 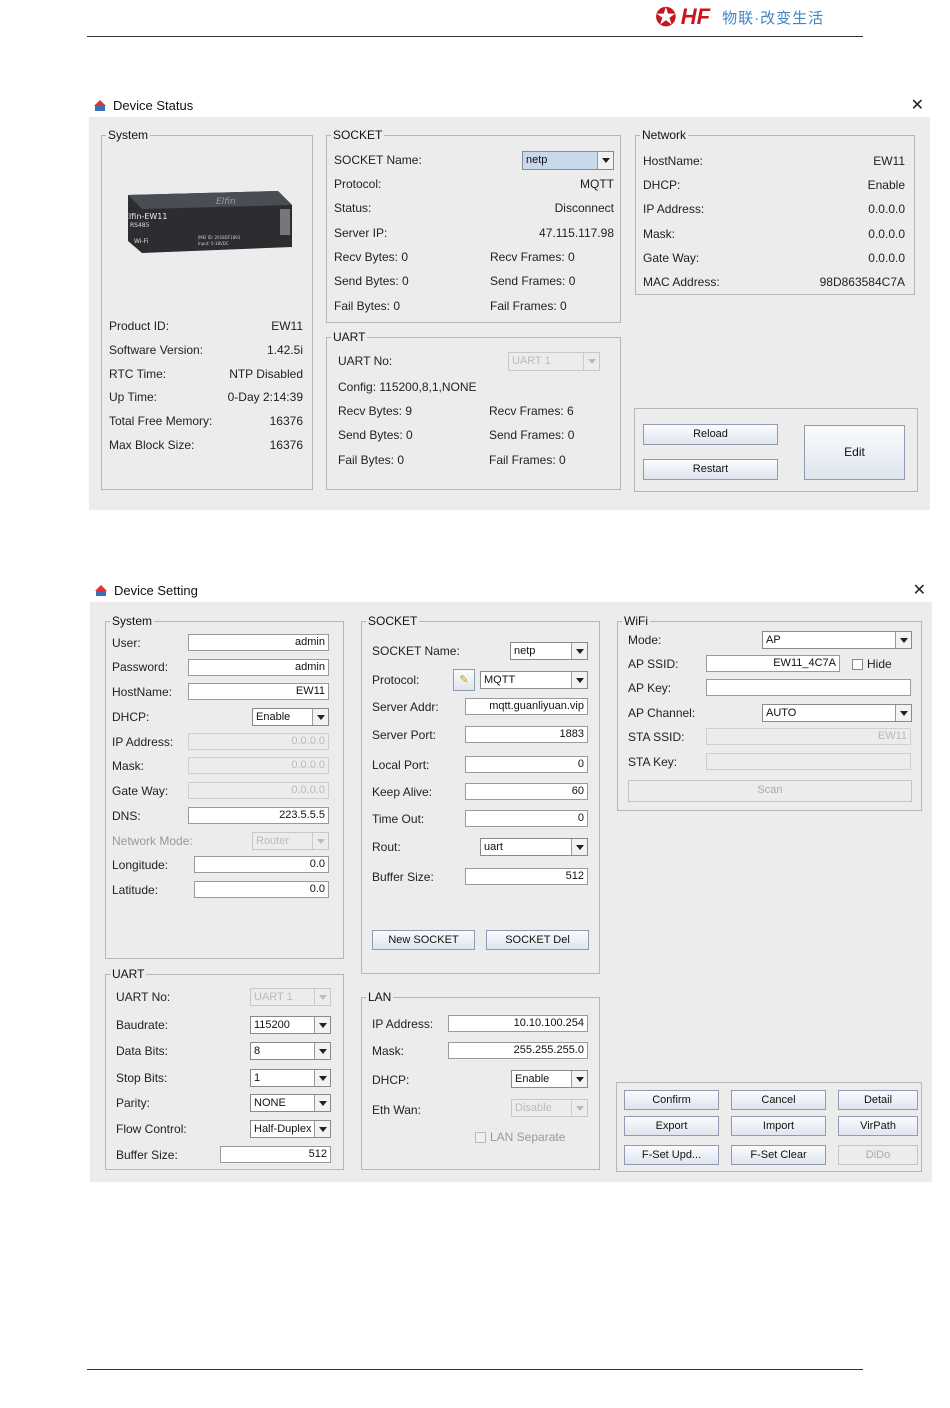 I want to click on uart-buffer-input: 512, so click(x=275, y=1154).